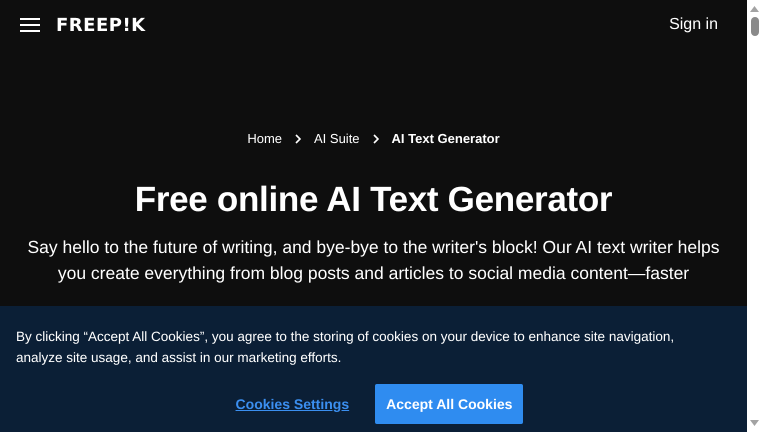  What do you see at coordinates (373, 200) in the screenshot?
I see `page-title: Free online AI Text Generator` at bounding box center [373, 200].